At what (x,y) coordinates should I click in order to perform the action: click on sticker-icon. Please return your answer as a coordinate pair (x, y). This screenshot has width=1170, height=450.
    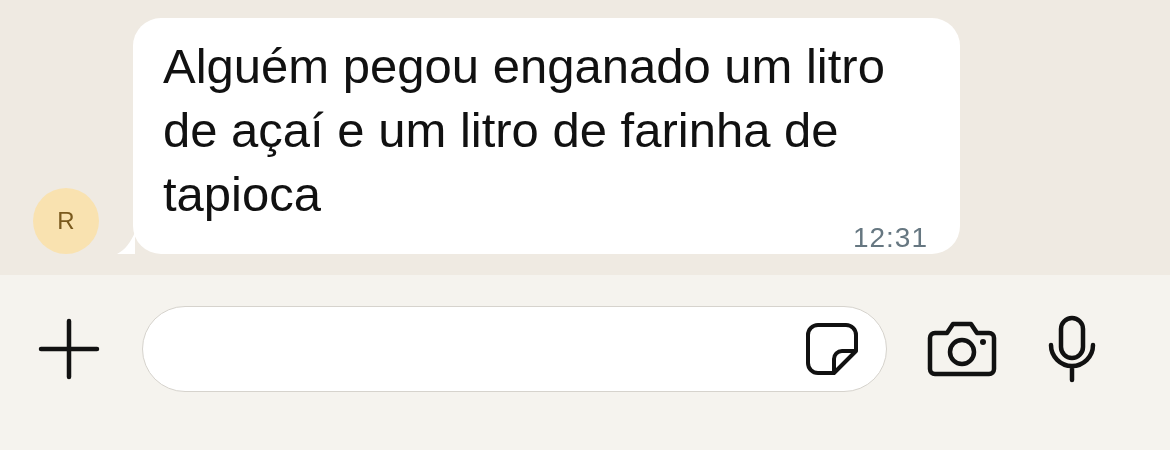
    Looking at the image, I should click on (832, 348).